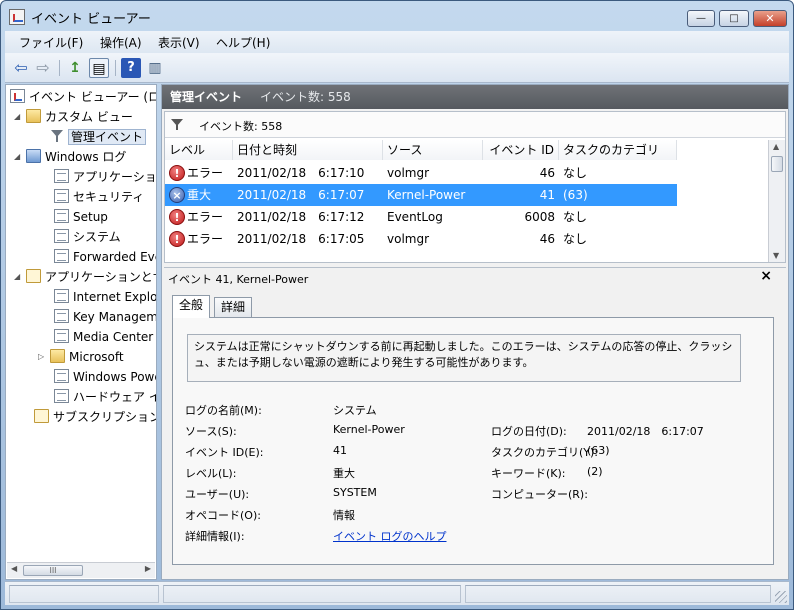  Describe the element at coordinates (475, 97) in the screenshot. I see `main-header: 管理イベント イベント数: 558` at that location.